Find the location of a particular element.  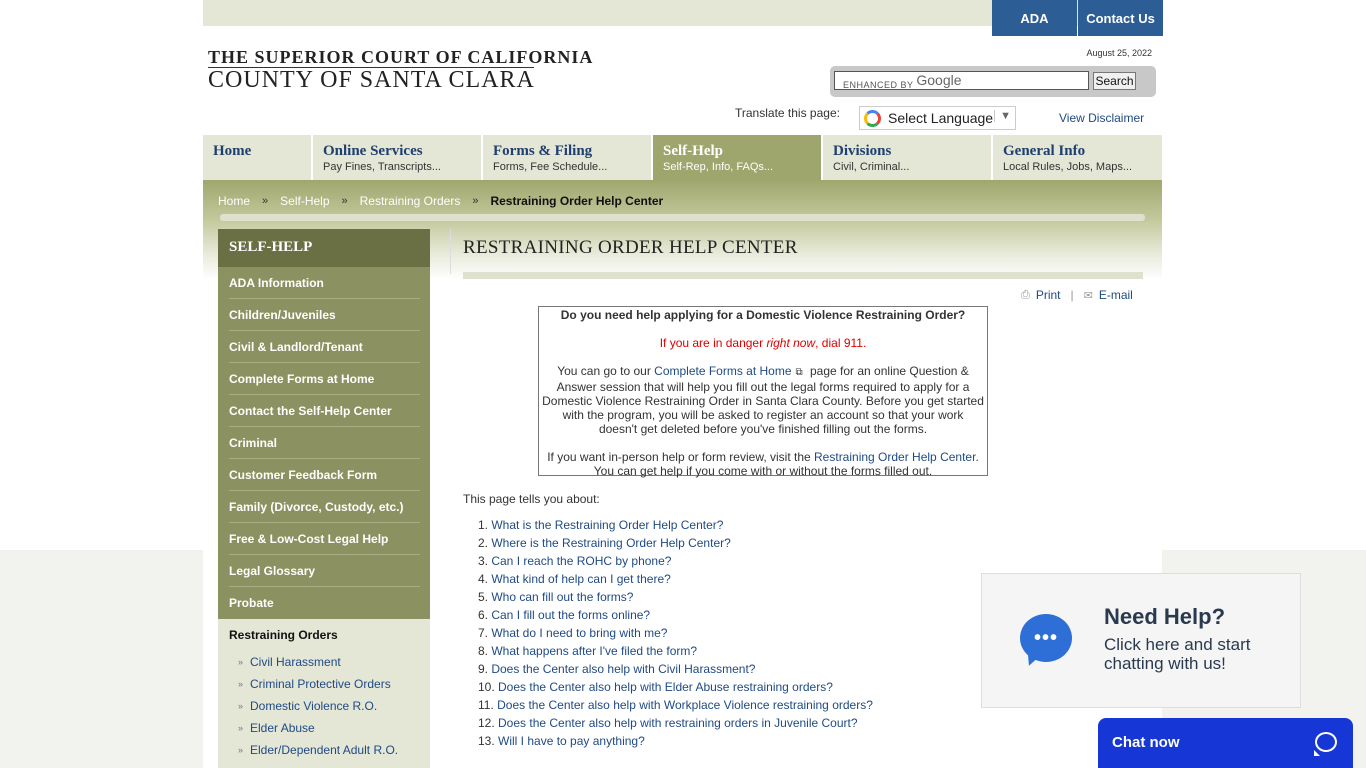

translate-label: Translate this page: is located at coordinates (787, 113).